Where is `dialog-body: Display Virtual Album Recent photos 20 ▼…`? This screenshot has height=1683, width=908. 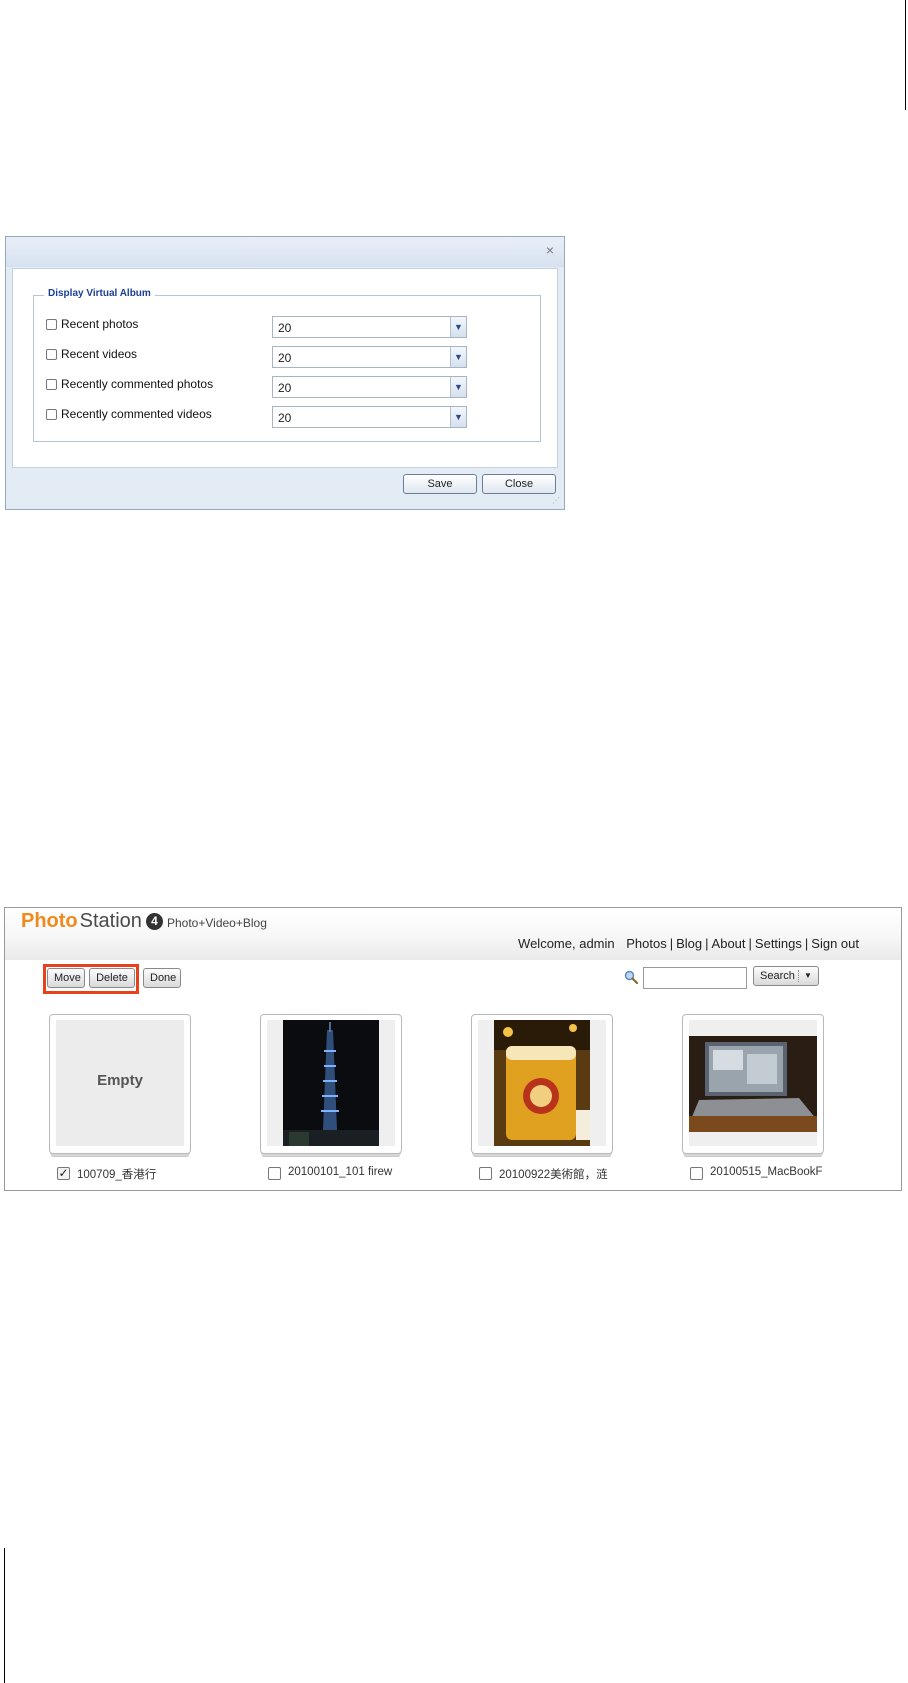
dialog-body: Display Virtual Album Recent photos 20 ▼… is located at coordinates (285, 368).